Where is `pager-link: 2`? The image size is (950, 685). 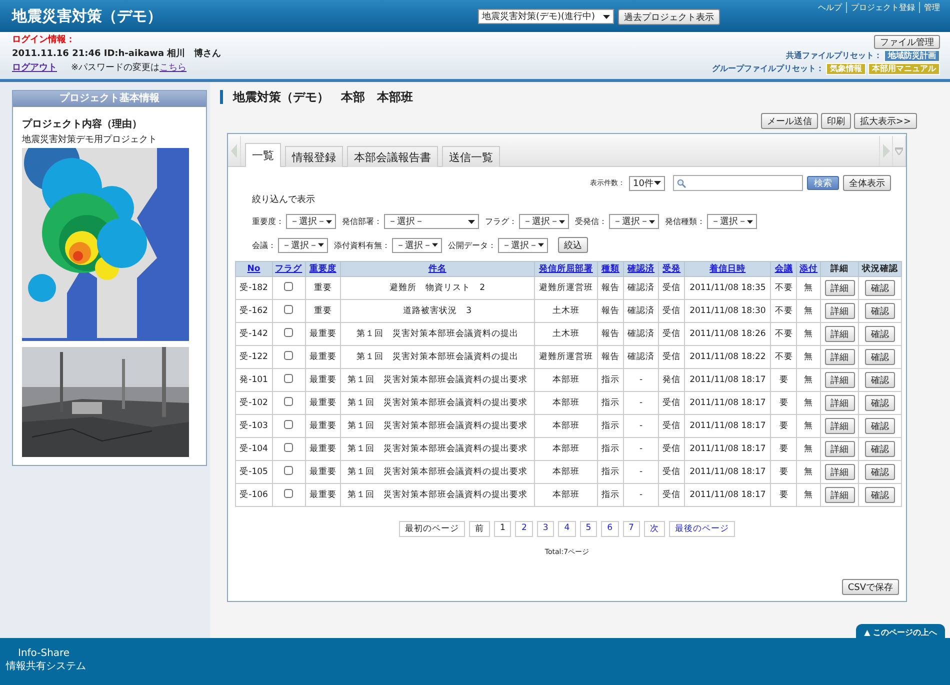 pager-link: 2 is located at coordinates (524, 529).